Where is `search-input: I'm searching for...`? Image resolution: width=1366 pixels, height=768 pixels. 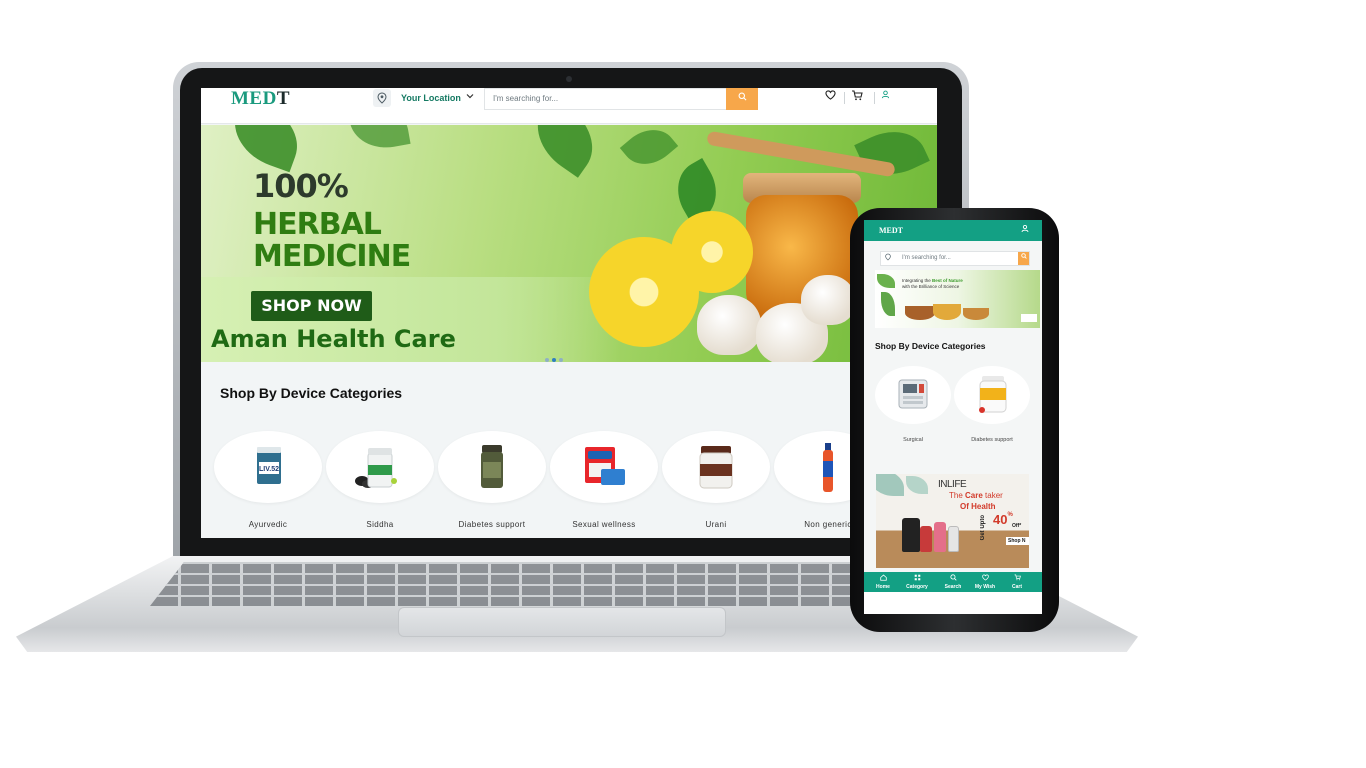 search-input: I'm searching for... is located at coordinates (605, 99).